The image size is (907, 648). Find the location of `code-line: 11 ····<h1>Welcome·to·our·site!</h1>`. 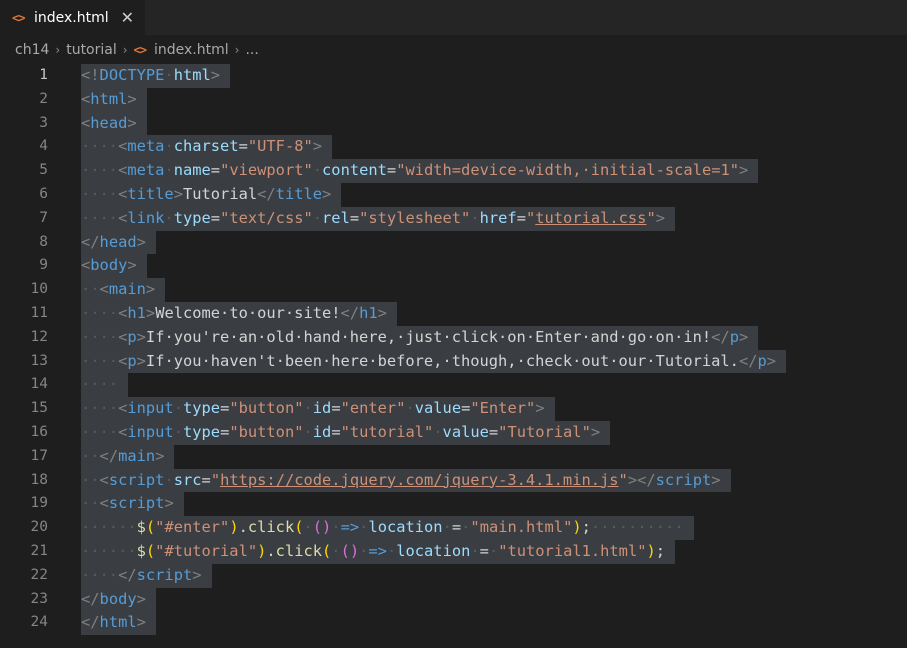

code-line: 11 ····<h1>Welcome·to·our·site!</h1> is located at coordinates (453, 314).